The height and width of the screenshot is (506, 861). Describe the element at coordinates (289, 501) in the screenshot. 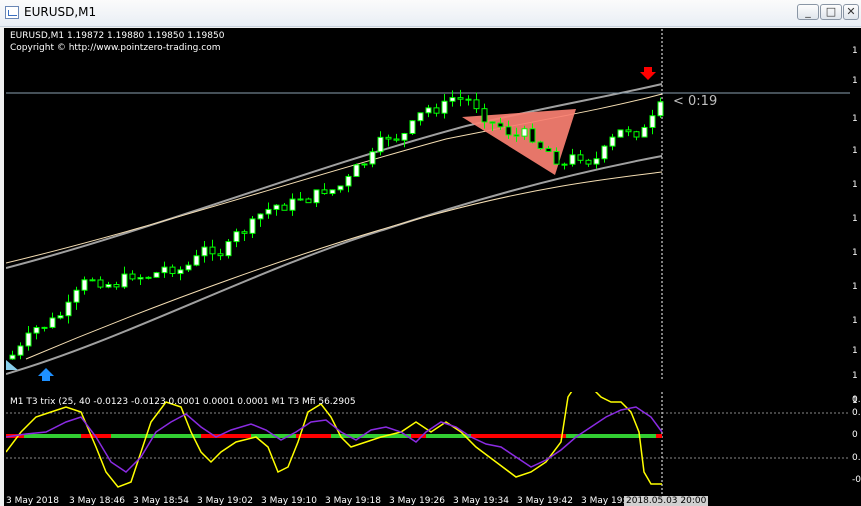

I see `time-tick-label: 3 May 19:10` at that location.